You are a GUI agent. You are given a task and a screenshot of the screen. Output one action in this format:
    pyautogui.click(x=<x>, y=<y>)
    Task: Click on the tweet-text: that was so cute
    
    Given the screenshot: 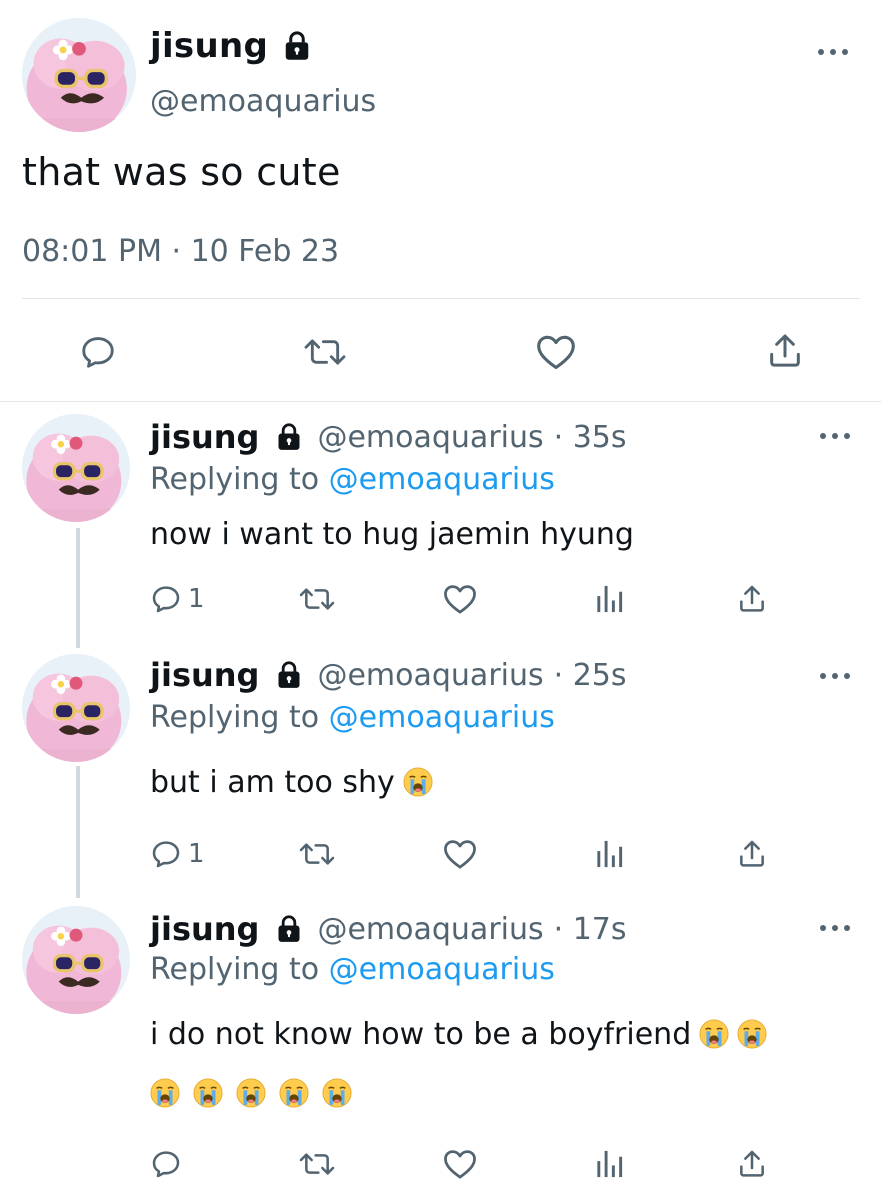 What is the action you would take?
    pyautogui.click(x=181, y=172)
    